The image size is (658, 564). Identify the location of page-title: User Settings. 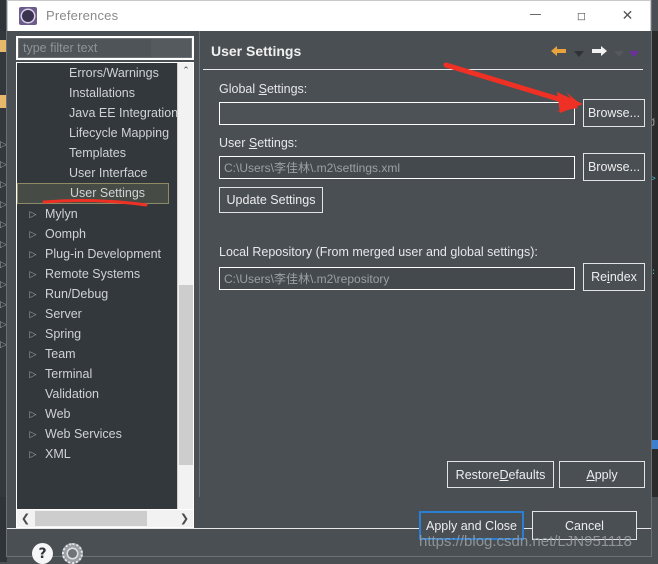
(256, 51).